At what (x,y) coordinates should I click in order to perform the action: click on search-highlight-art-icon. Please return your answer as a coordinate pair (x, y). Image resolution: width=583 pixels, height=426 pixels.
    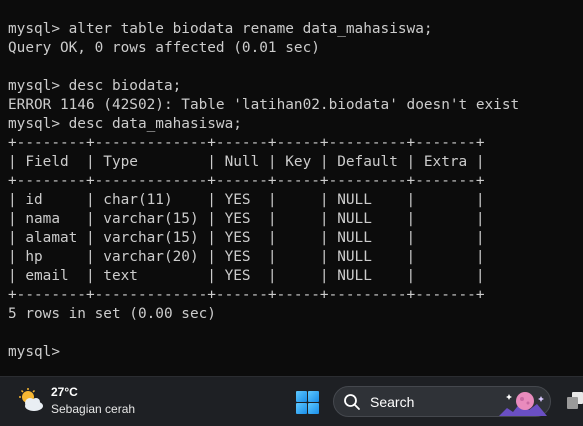
    Looking at the image, I should click on (523, 404).